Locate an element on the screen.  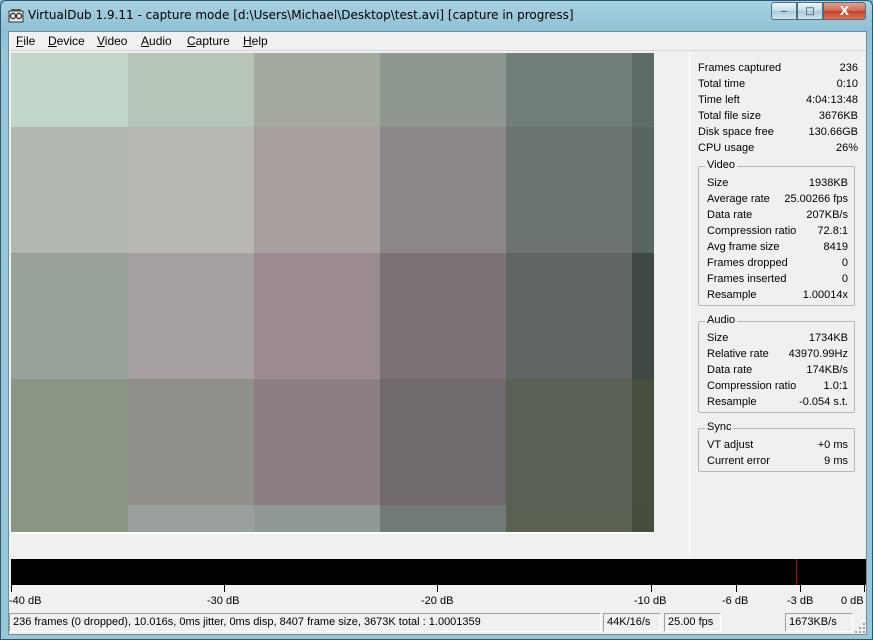
video-stat-row: Resample 1.00014x is located at coordinates (777, 295).